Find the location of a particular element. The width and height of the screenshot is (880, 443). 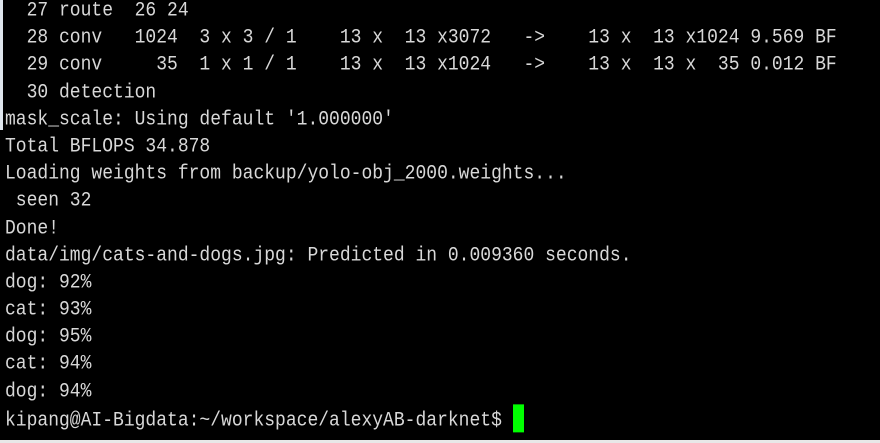

output-line: 30 detection is located at coordinates (81, 92).